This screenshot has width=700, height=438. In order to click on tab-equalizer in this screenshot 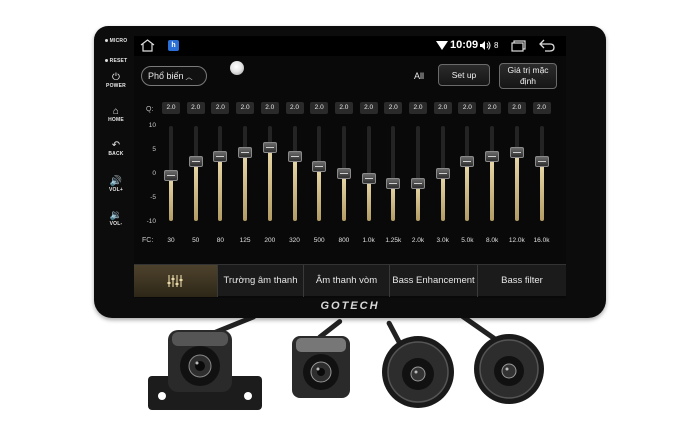, I will do `click(176, 281)`.